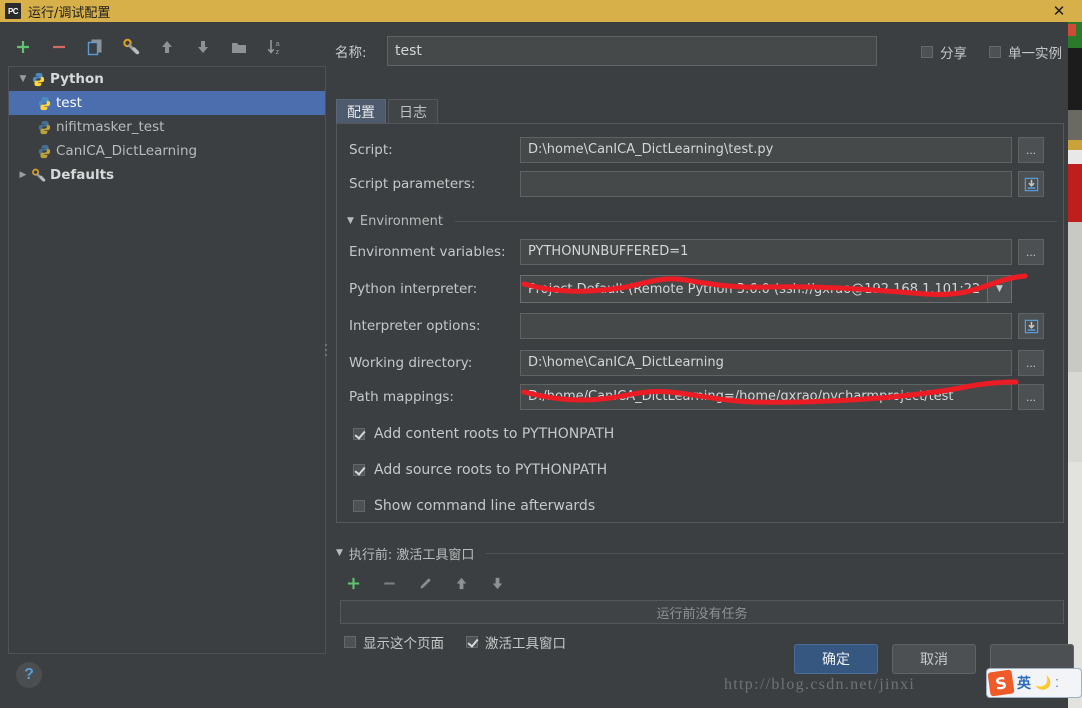 The height and width of the screenshot is (708, 1082). Describe the element at coordinates (13, 11) in the screenshot. I see `pycharm-logo-icon: PC` at that location.